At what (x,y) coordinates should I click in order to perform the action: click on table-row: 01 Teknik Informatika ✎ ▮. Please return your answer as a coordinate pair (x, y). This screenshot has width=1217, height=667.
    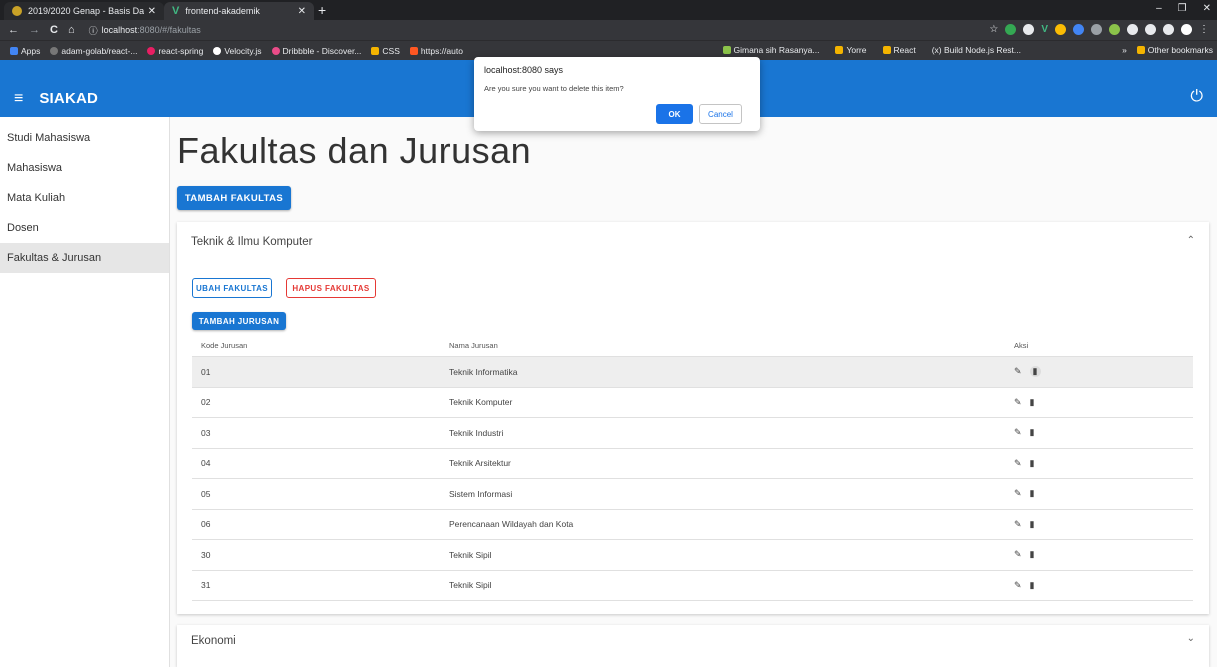
    Looking at the image, I should click on (692, 372).